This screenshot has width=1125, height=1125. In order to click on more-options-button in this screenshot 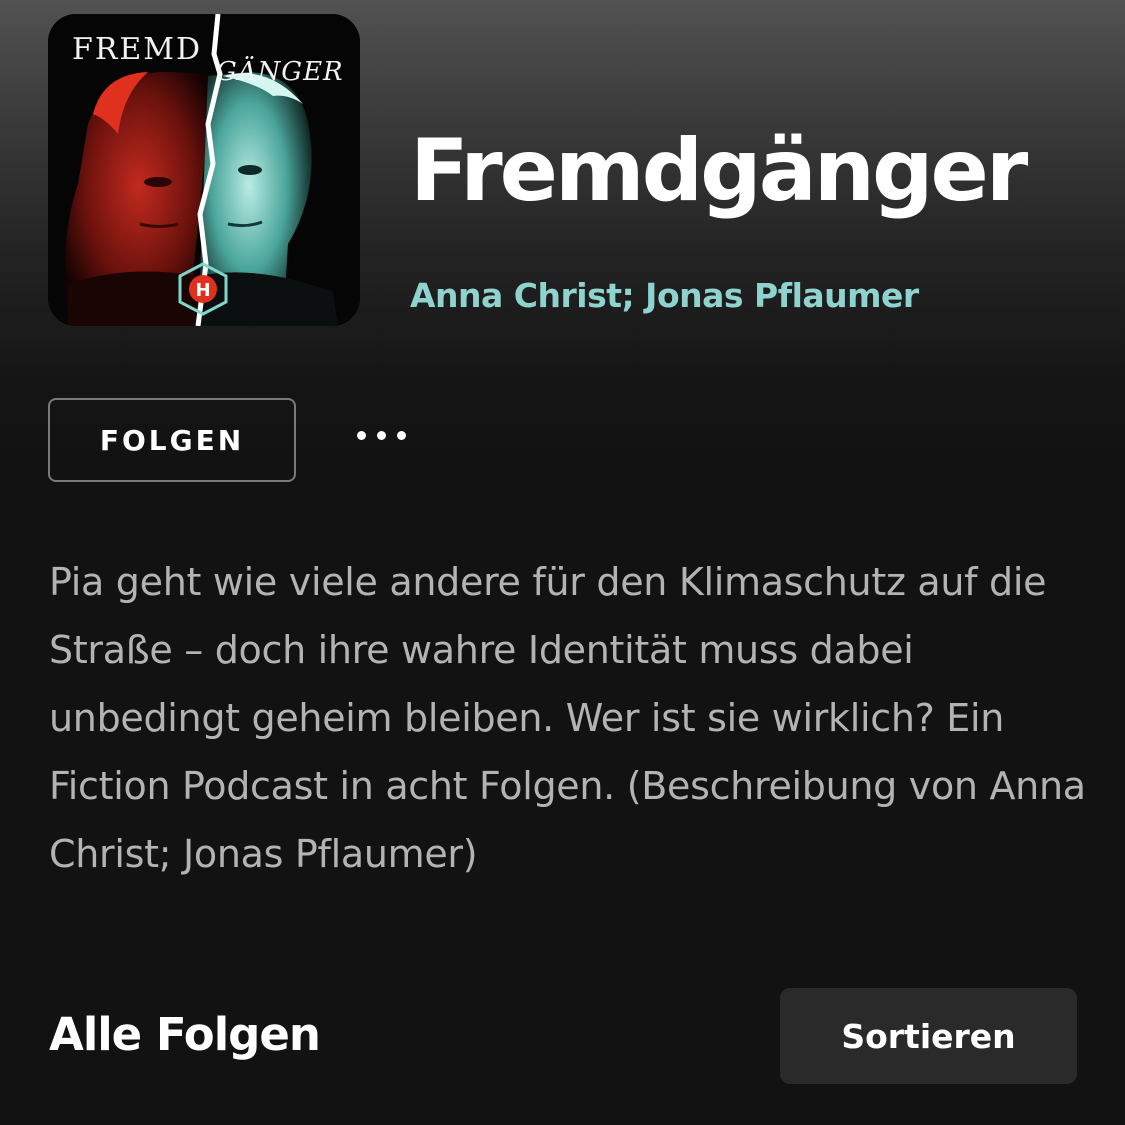, I will do `click(381, 435)`.